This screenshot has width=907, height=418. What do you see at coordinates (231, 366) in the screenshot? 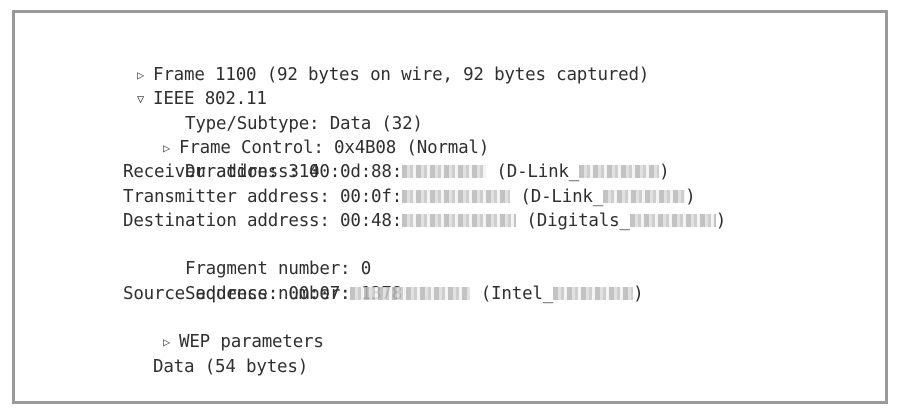
I see `data-label: Data (54 bytes)` at bounding box center [231, 366].